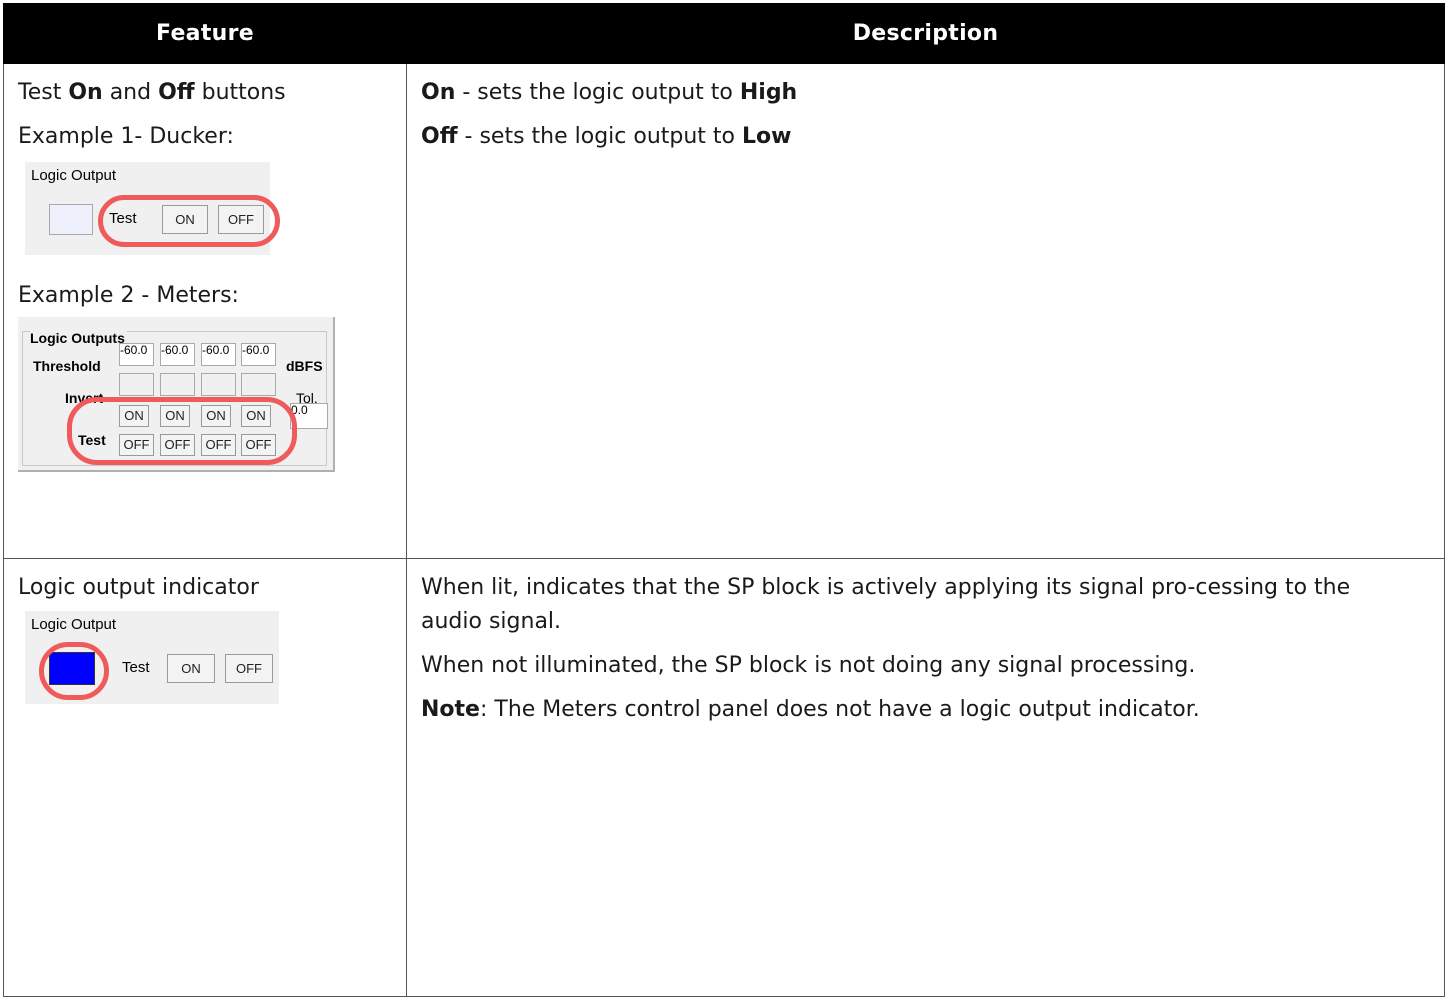 The height and width of the screenshot is (997, 1447). I want to click on table-header-row: Feature Description, so click(724, 33).